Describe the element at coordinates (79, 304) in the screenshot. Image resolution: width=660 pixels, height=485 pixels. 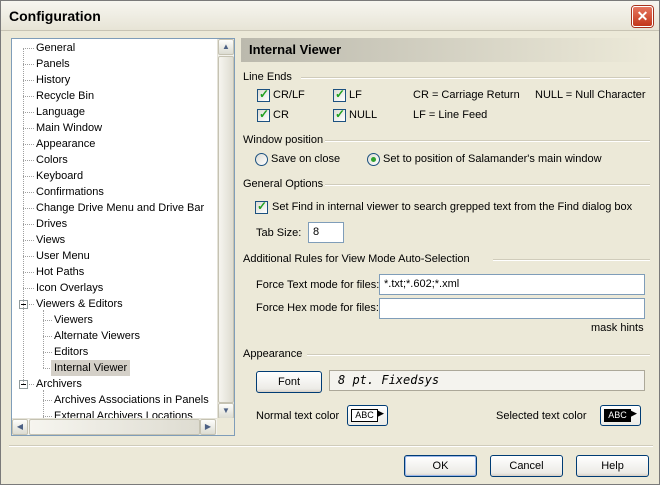
I see `tree-item: Viewers & Editors` at that location.